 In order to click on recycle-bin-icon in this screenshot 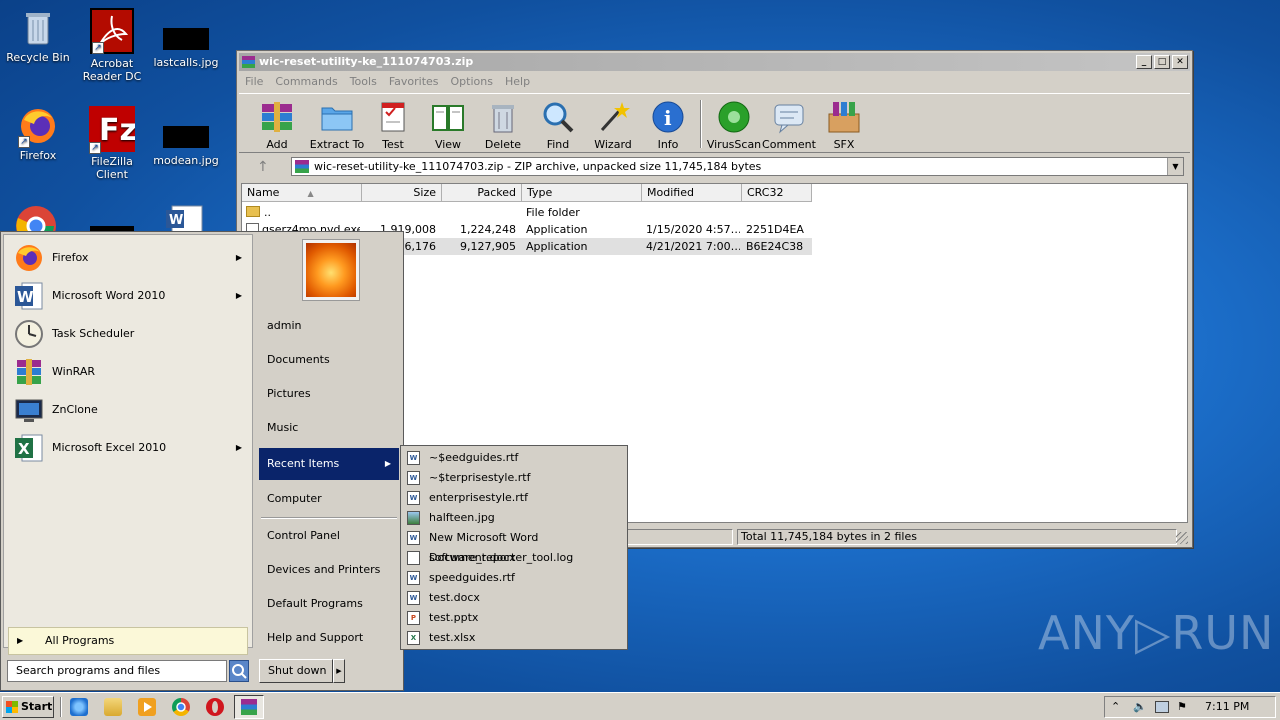, I will do `click(38, 28)`.